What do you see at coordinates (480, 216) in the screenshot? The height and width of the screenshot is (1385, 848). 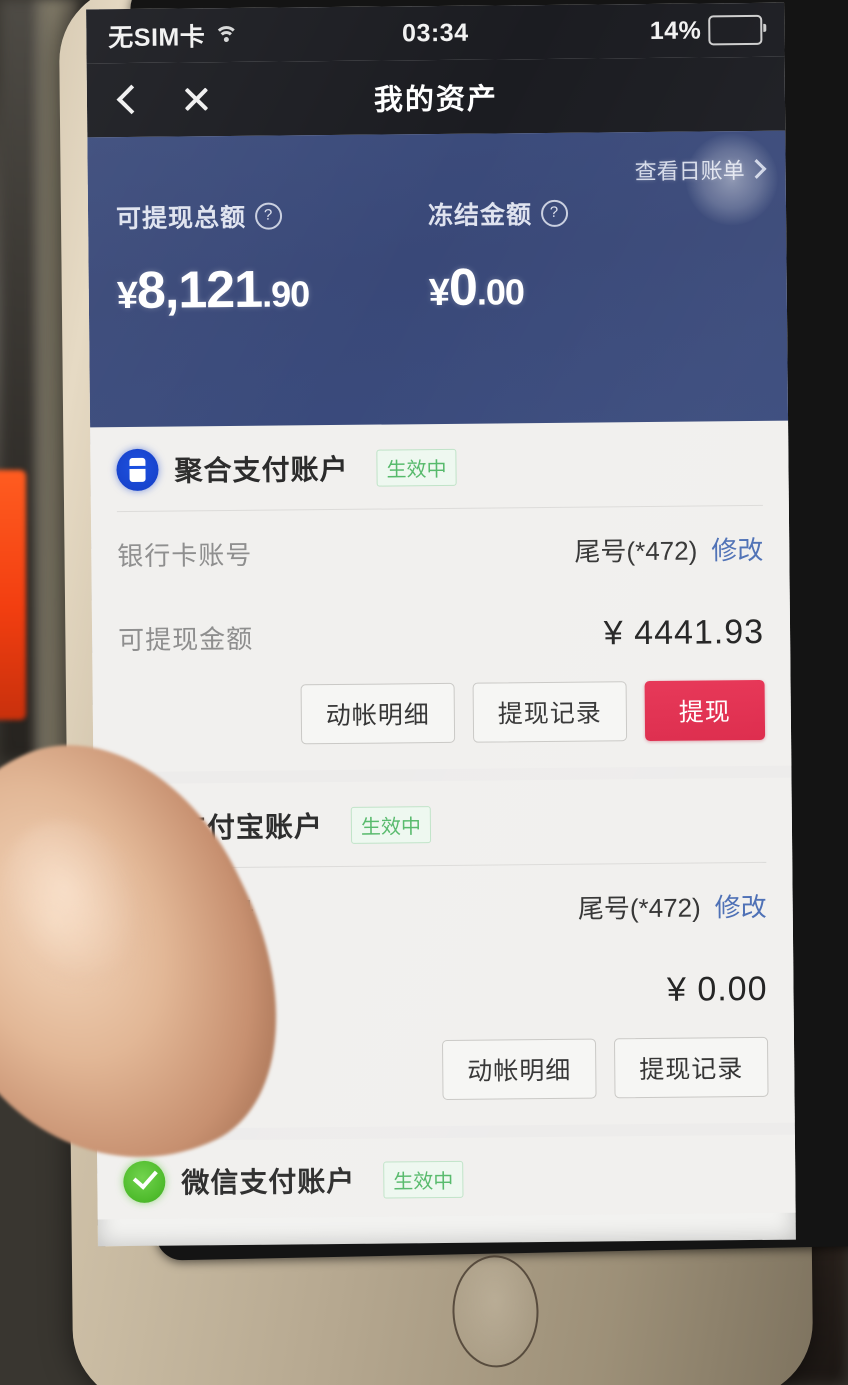 I see `frozen-amount-label: 冻结金额` at bounding box center [480, 216].